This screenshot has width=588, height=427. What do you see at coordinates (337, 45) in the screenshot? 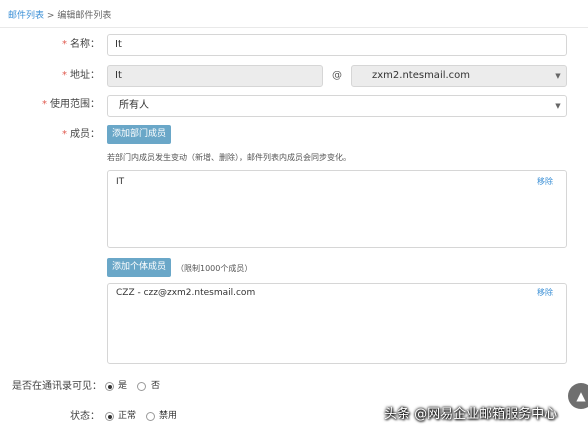
I see `name-input: It` at bounding box center [337, 45].